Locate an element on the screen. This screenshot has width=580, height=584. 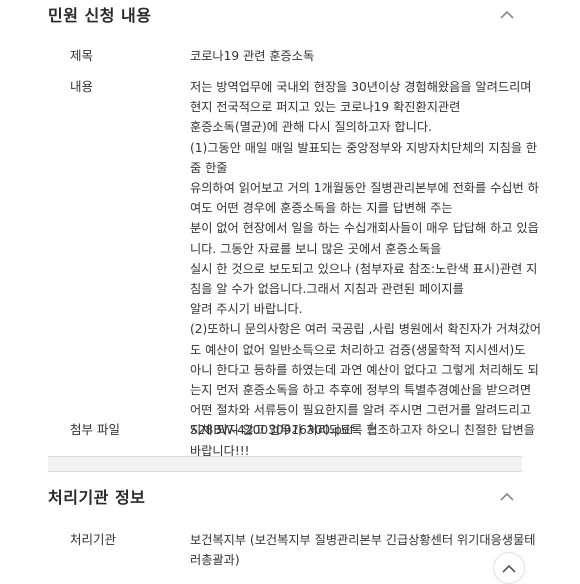
content-line: 침을 알 수가 없읍니다.그래서 지침과 관련된 페이지를 is located at coordinates (327, 289).